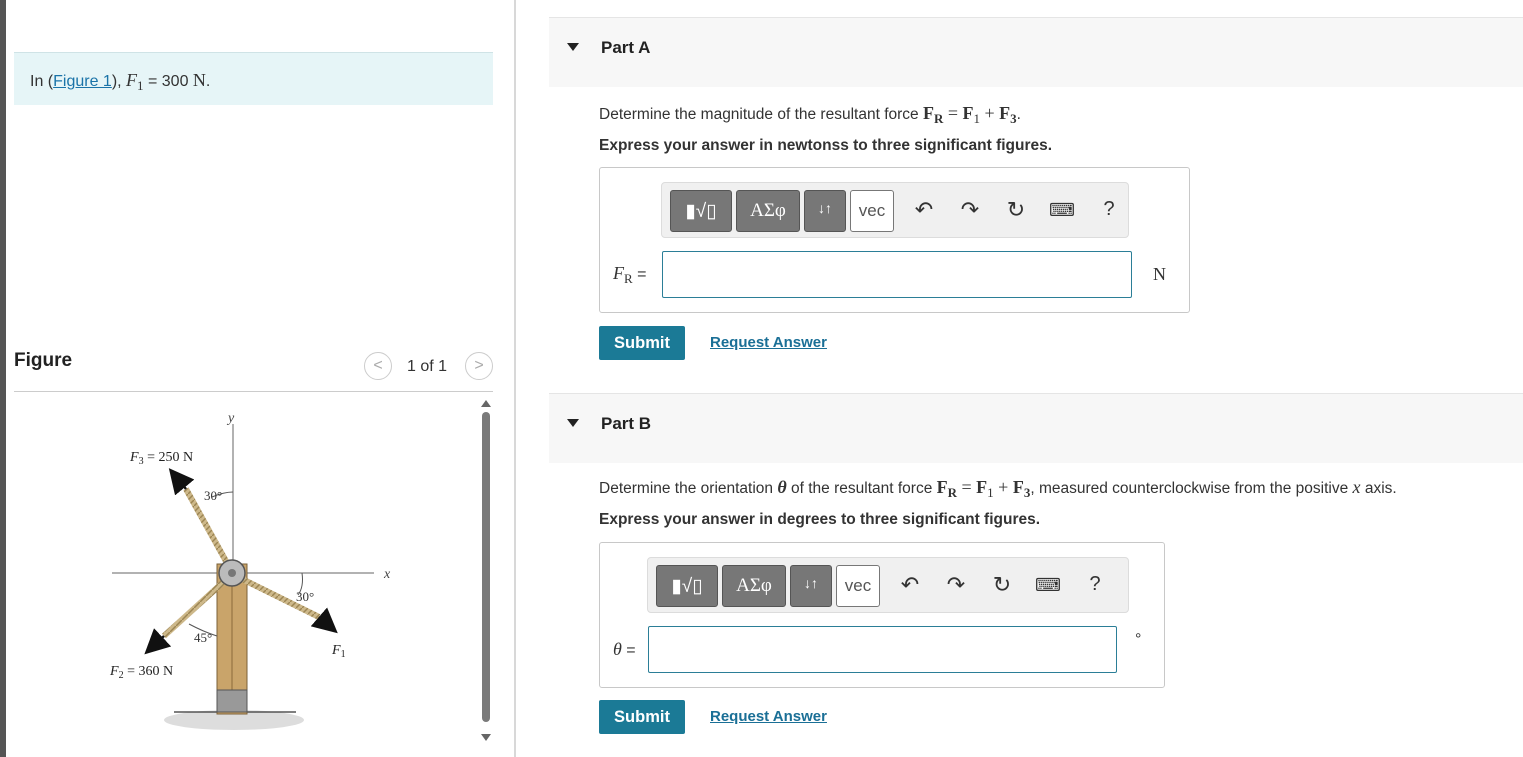  Describe the element at coordinates (882, 615) in the screenshot. I see `part-b-answer-box: ▮√▯ ΑΣφ ↓↑ vec ↶ ↷ ↻ ⌨ ? θ = °` at that location.